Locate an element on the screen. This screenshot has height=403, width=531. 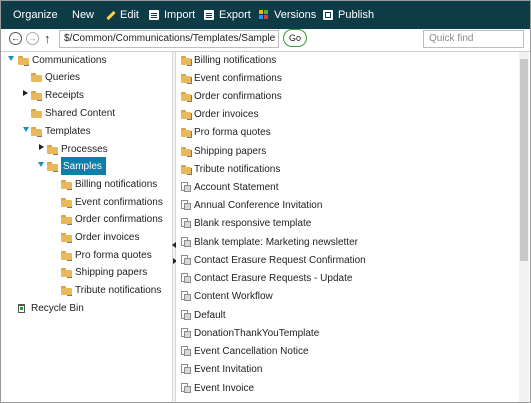
tree-item-tribute-notifications: Tribute notifications is located at coordinates (111, 290).